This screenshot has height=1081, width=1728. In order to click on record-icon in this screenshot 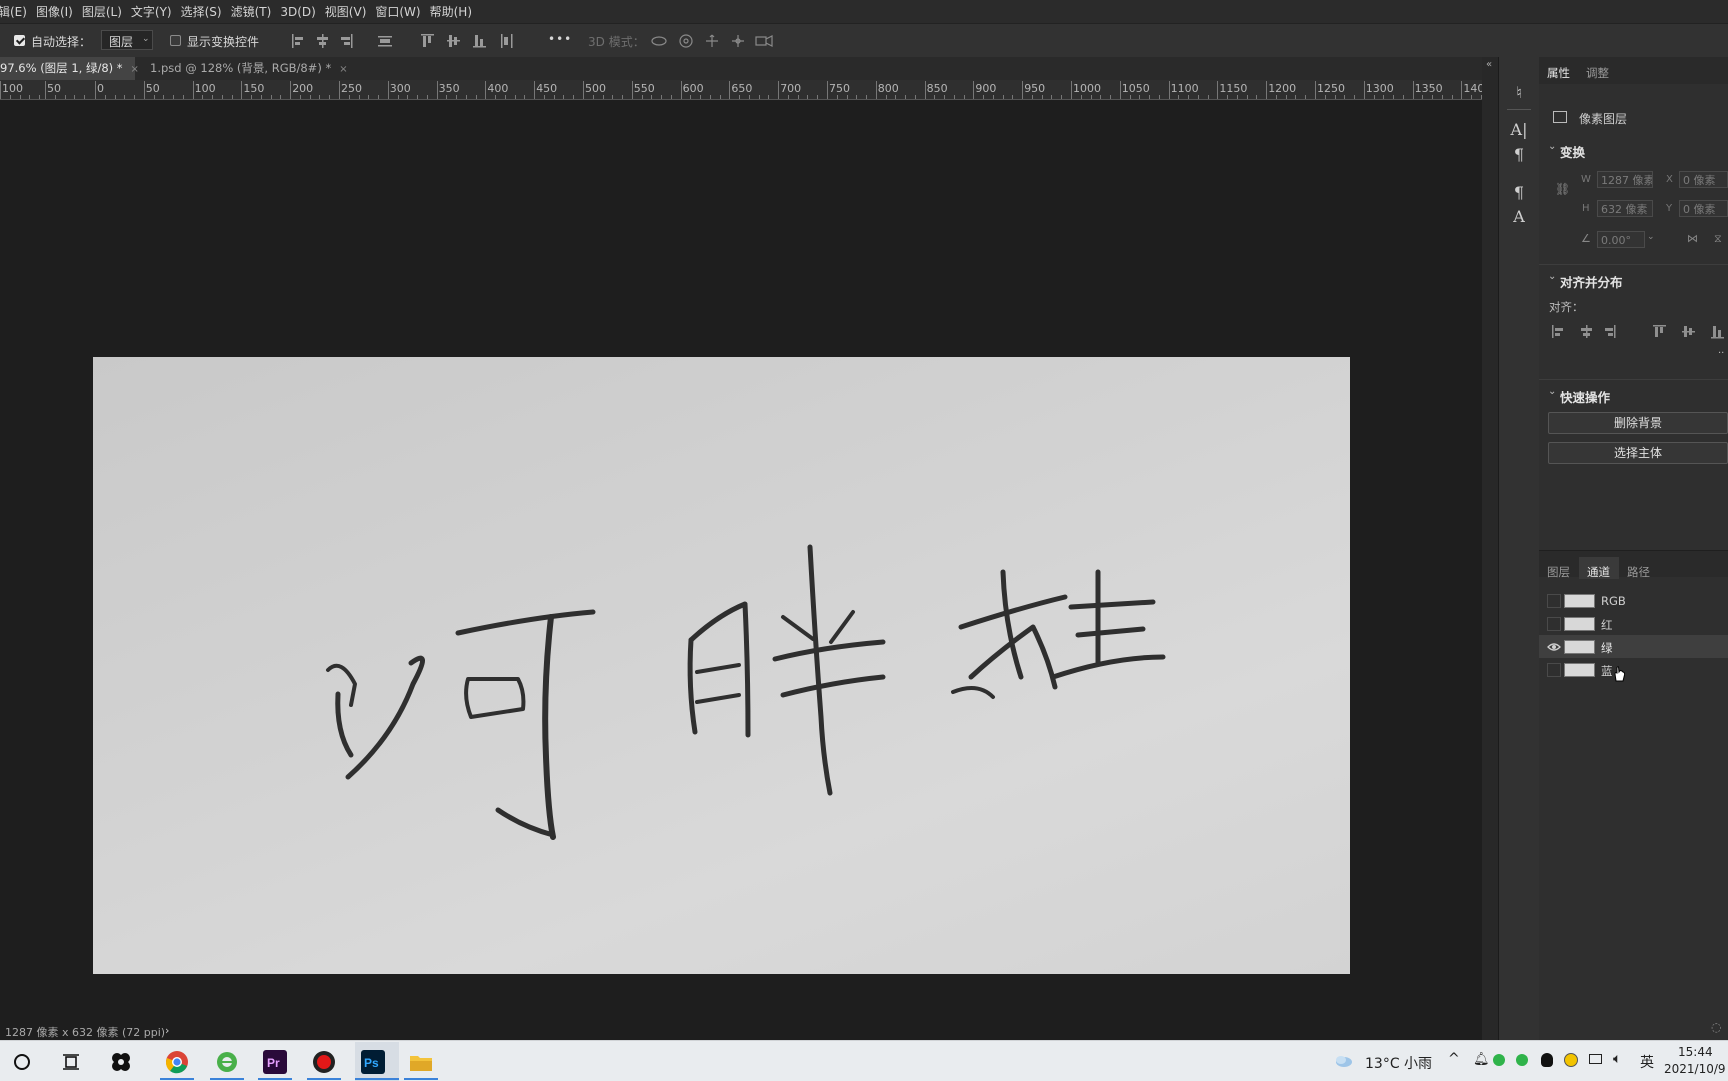, I will do `click(324, 1062)`.